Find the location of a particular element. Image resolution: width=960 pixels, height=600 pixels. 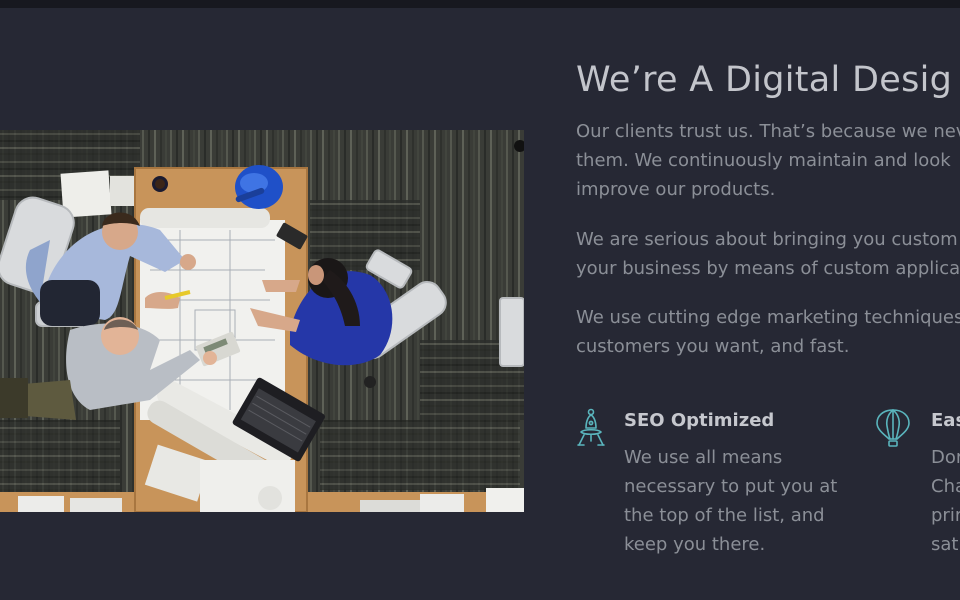

page-title: We’re A Digital Desig is located at coordinates (764, 80).